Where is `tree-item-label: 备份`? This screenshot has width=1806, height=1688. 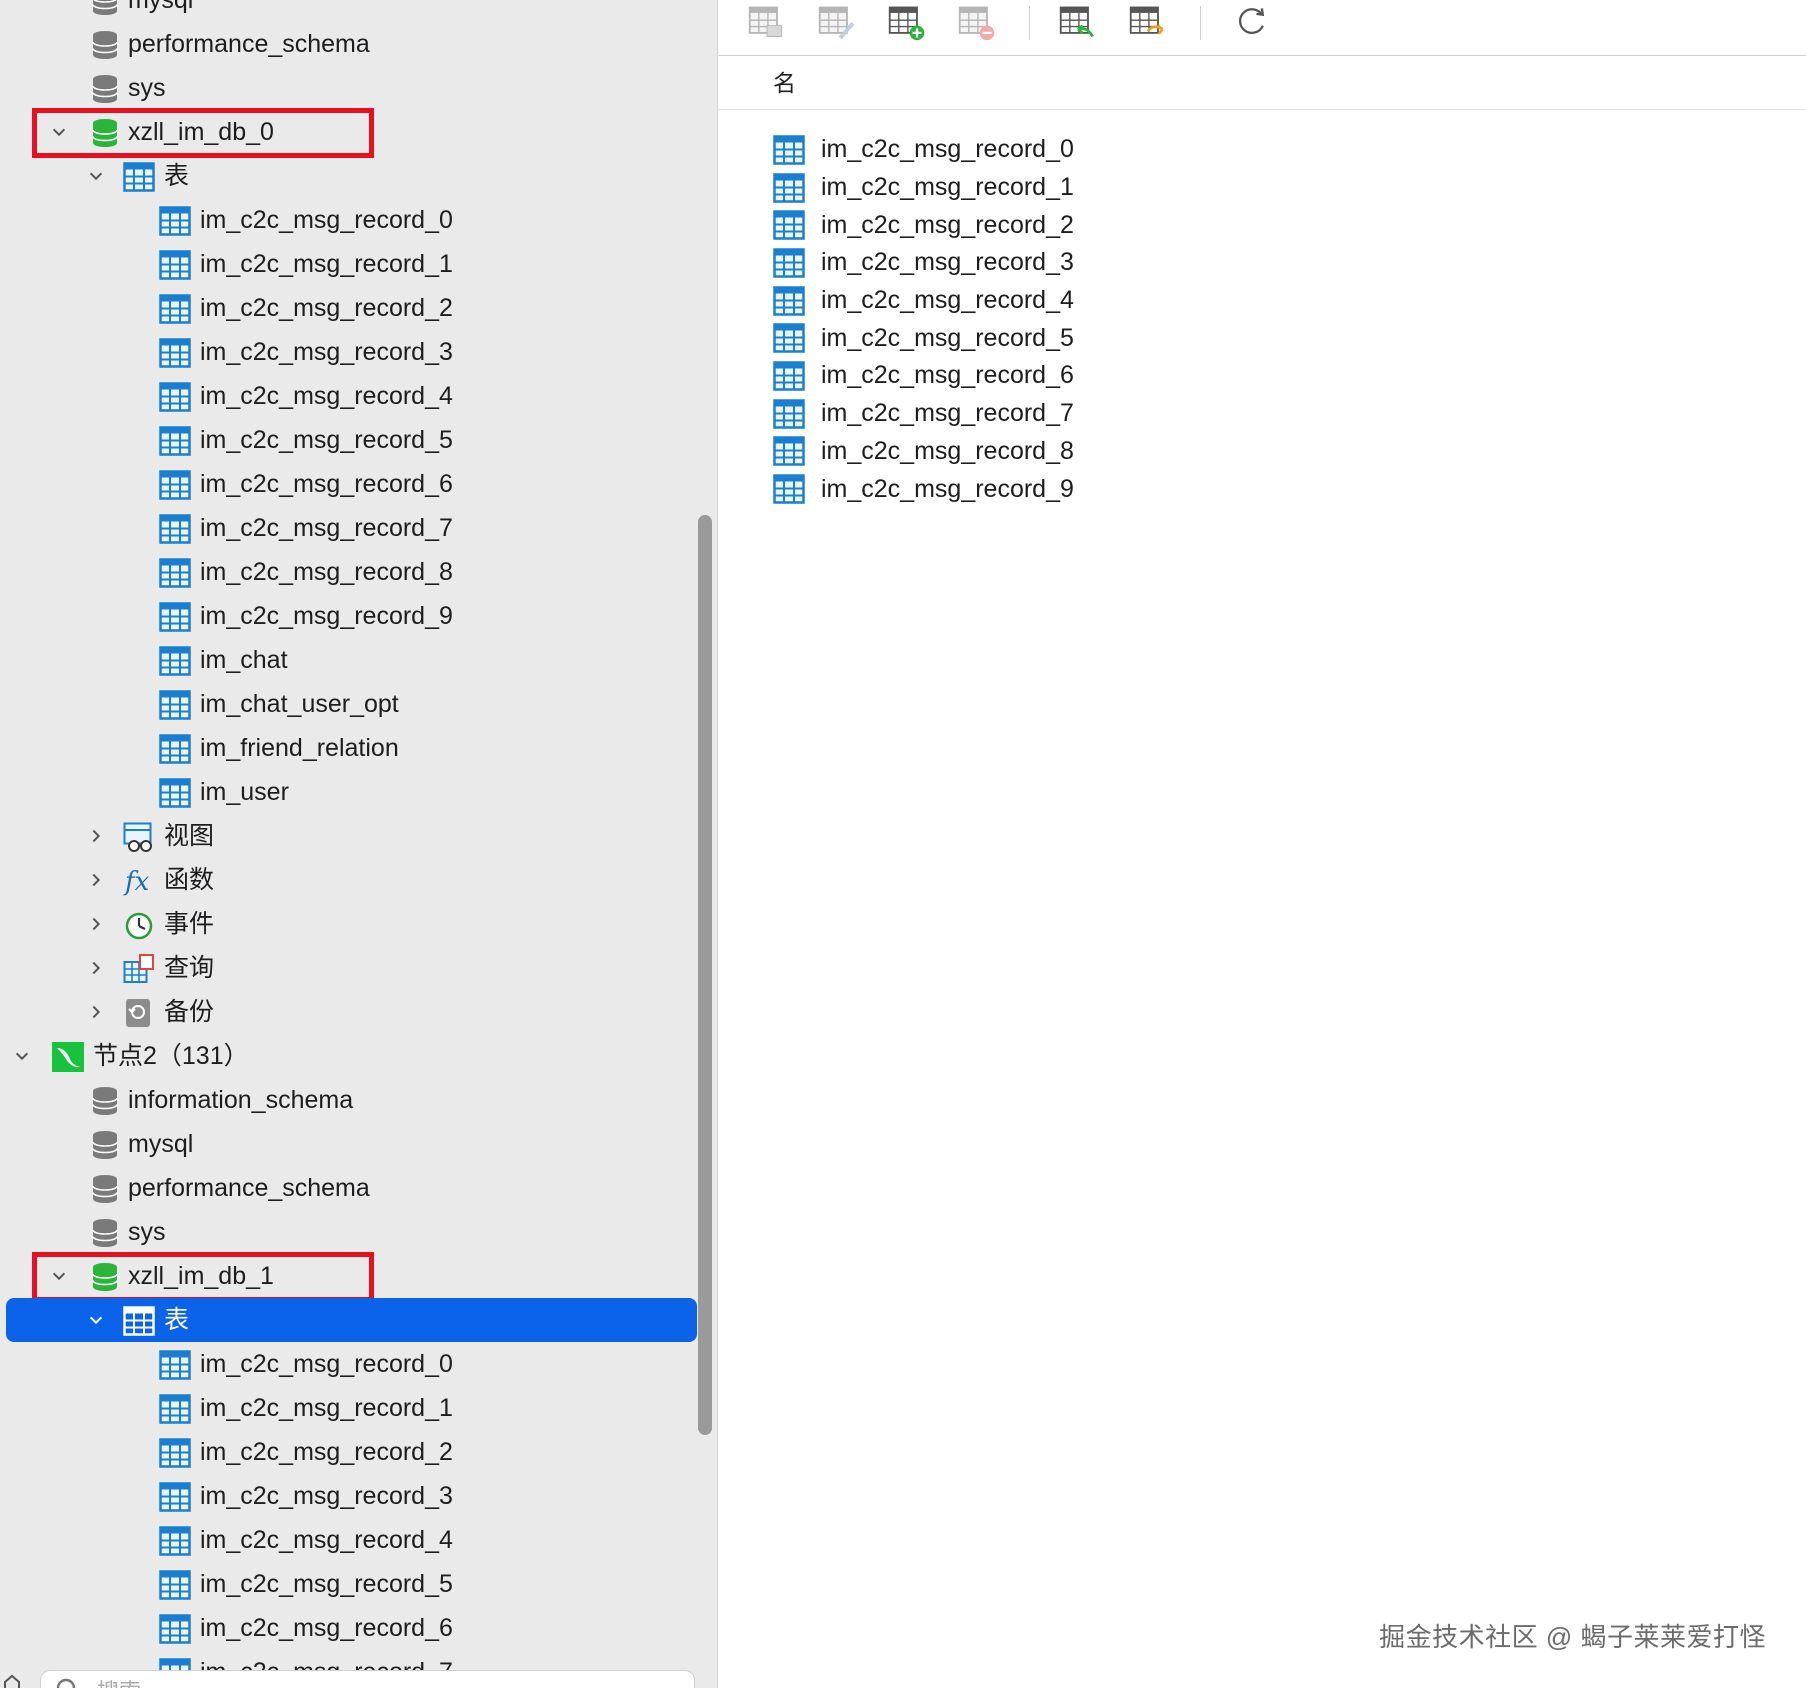
tree-item-label: 备份 is located at coordinates (189, 1012).